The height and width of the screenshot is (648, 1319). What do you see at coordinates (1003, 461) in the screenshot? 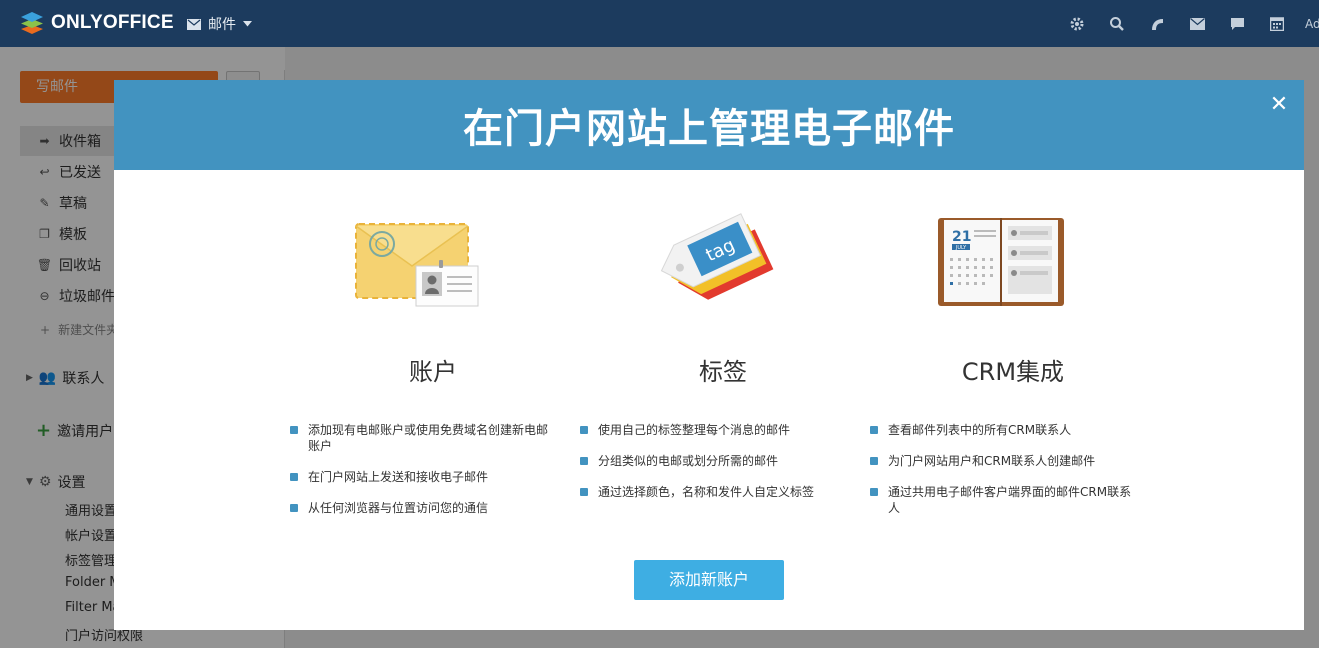
I see `bullet-item: 为门户网站用户和CRM联系人创建邮件` at bounding box center [1003, 461].